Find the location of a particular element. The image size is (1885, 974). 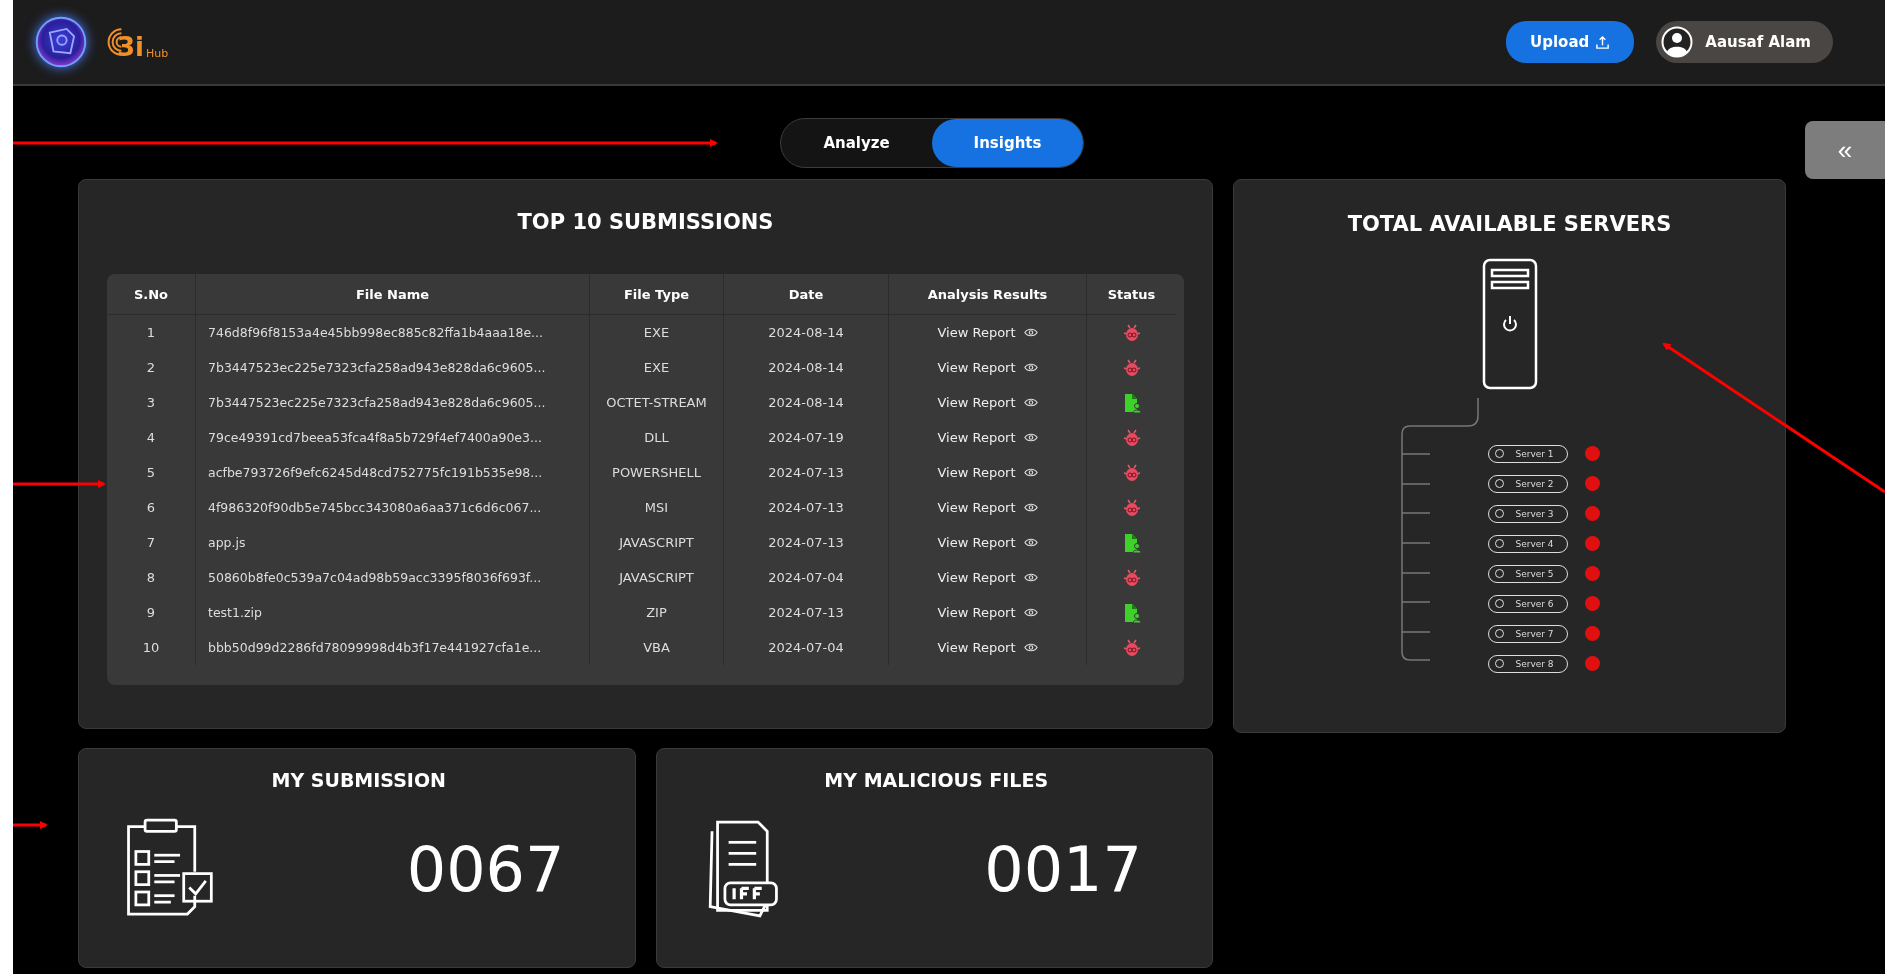

table-cell: 10 is located at coordinates (151, 647).